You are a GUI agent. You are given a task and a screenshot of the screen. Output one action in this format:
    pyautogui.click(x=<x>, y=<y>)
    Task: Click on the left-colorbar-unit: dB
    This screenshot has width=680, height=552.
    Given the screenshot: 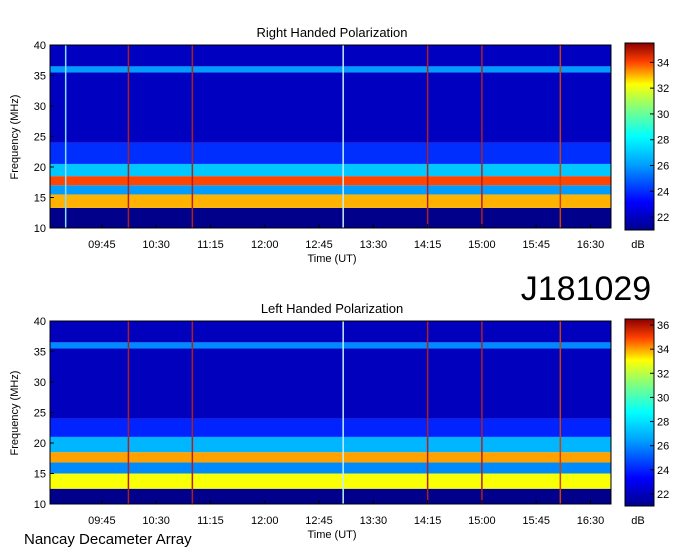 What is the action you would take?
    pyautogui.click(x=637, y=521)
    